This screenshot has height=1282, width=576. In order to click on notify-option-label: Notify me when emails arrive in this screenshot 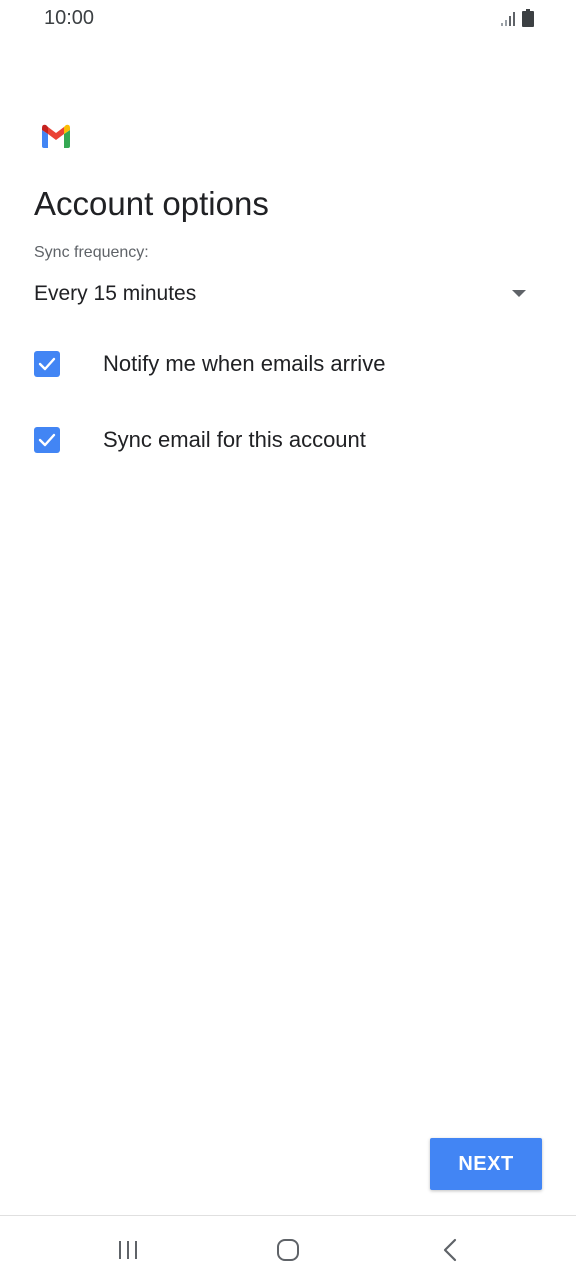, I will do `click(244, 363)`.